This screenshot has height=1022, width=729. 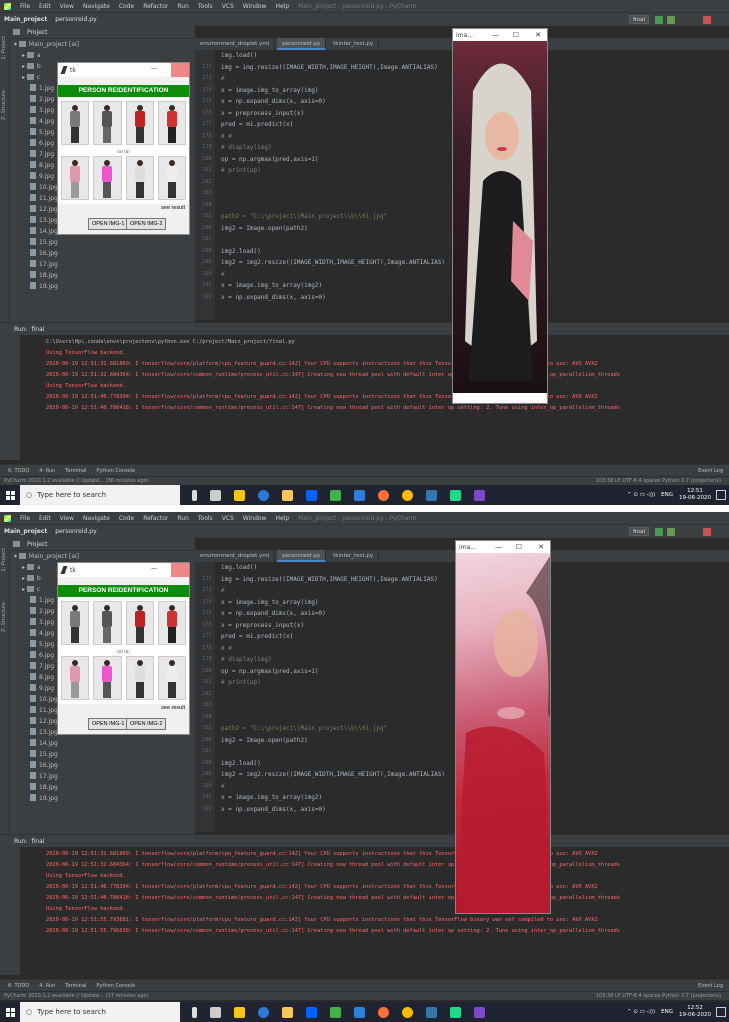 I want to click on edge-icon, so click(x=263, y=495).